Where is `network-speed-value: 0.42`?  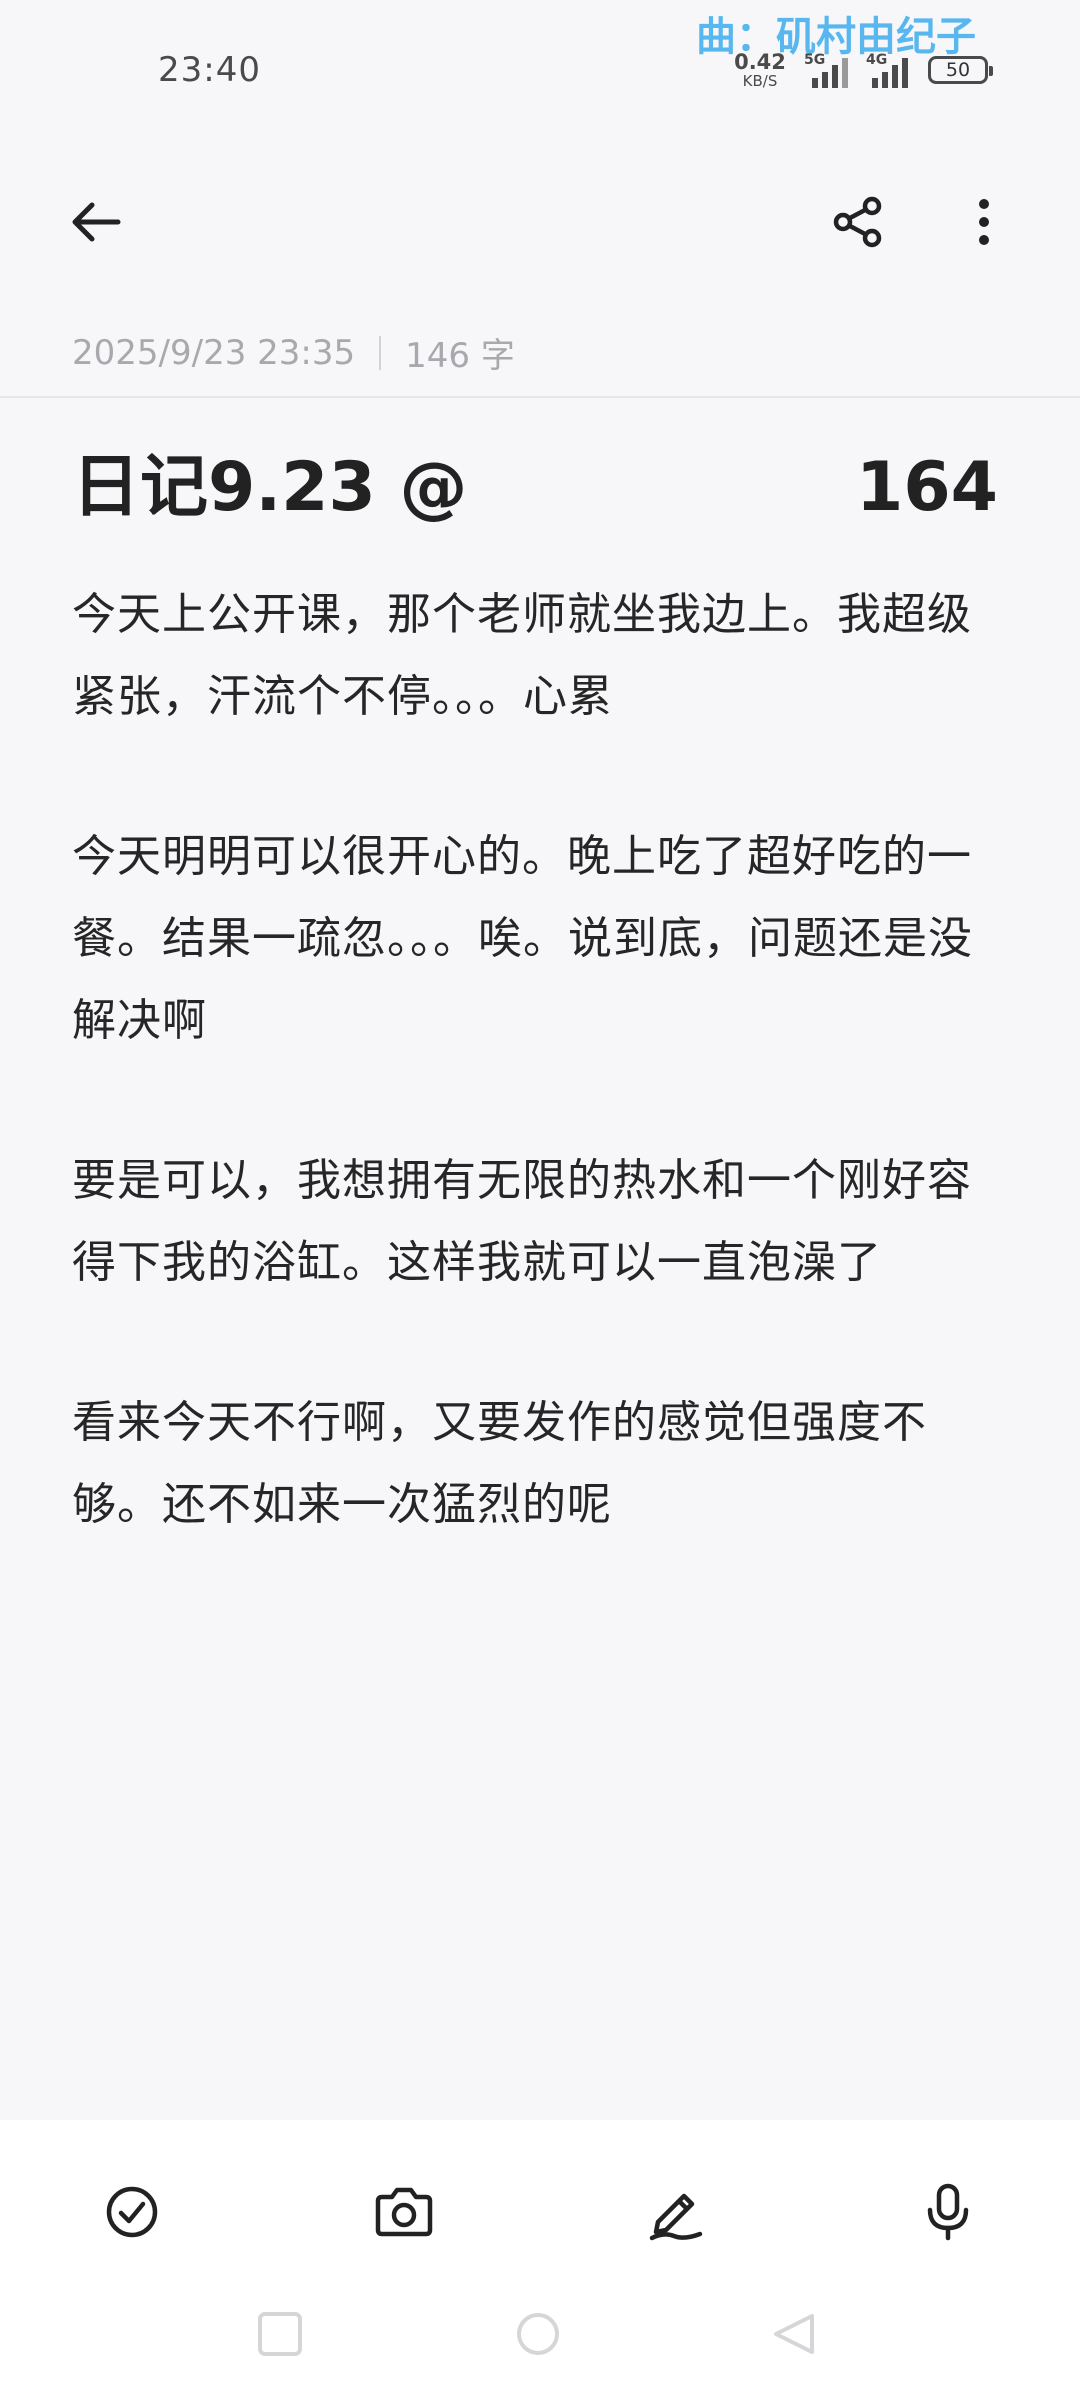
network-speed-value: 0.42 is located at coordinates (760, 62).